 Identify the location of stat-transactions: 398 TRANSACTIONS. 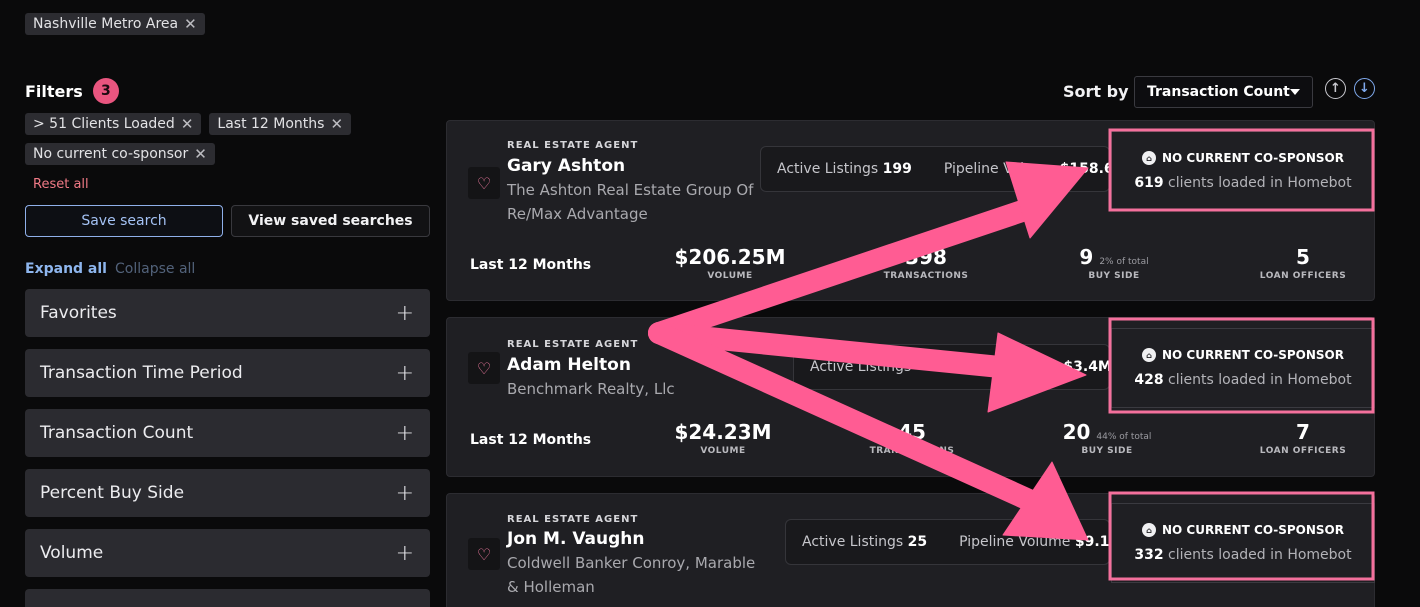
(926, 263).